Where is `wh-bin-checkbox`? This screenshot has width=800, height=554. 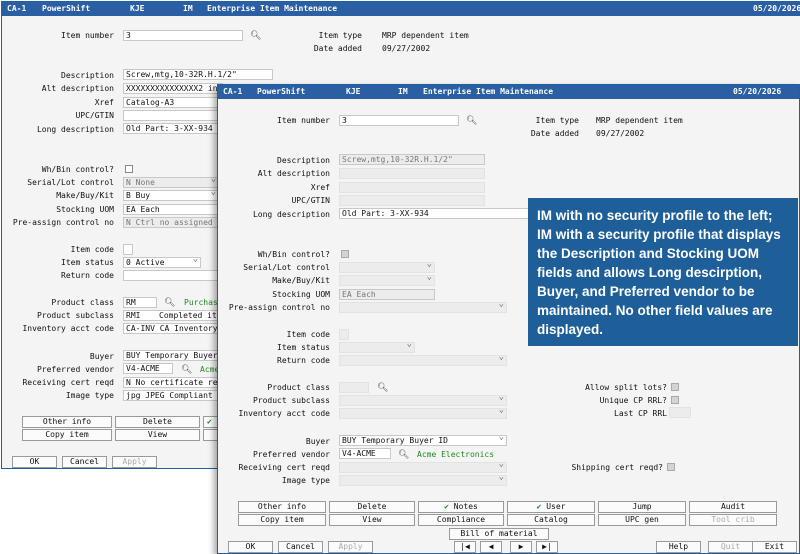
wh-bin-checkbox is located at coordinates (129, 169).